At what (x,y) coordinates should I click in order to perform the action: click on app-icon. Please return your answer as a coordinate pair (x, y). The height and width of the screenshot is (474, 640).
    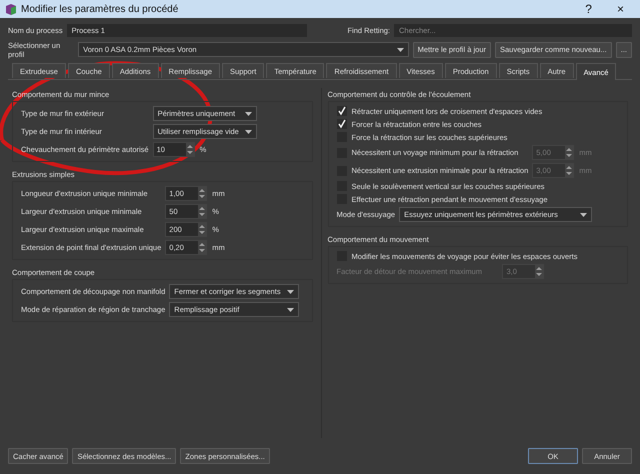
    Looking at the image, I should click on (11, 9).